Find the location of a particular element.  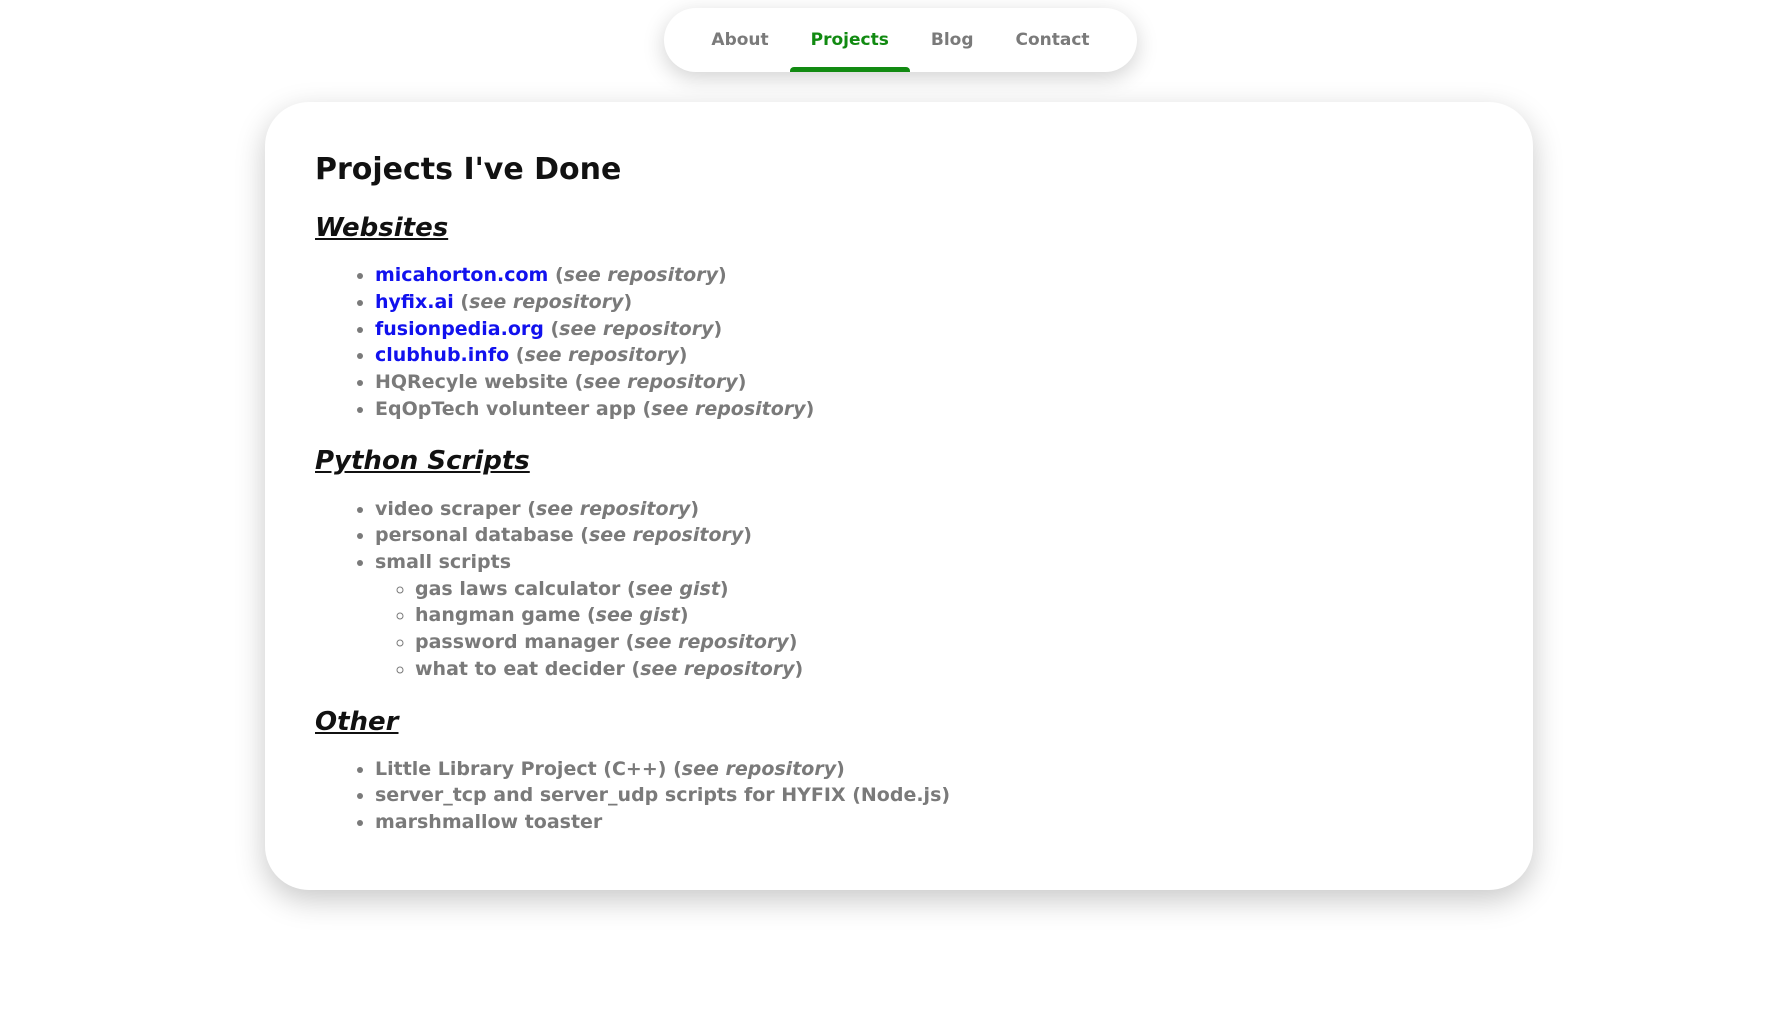

list-item: video scraper (see repository) is located at coordinates (929, 509).